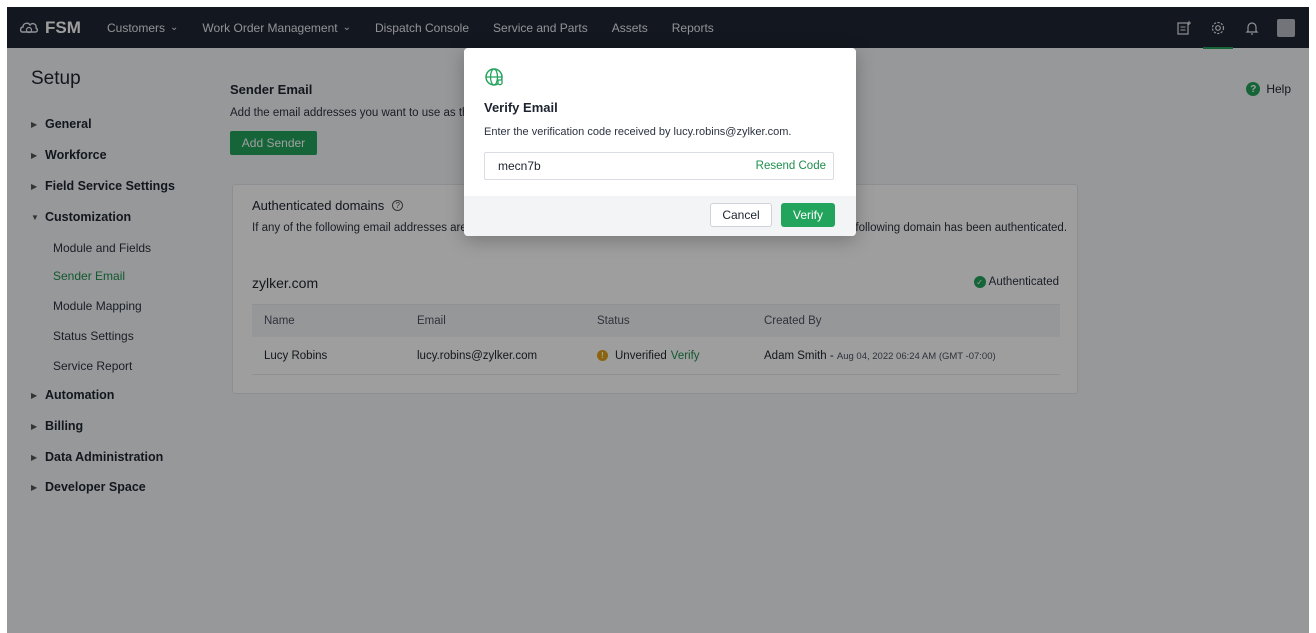  I want to click on dialog-footer: Cancel Verify, so click(660, 216).